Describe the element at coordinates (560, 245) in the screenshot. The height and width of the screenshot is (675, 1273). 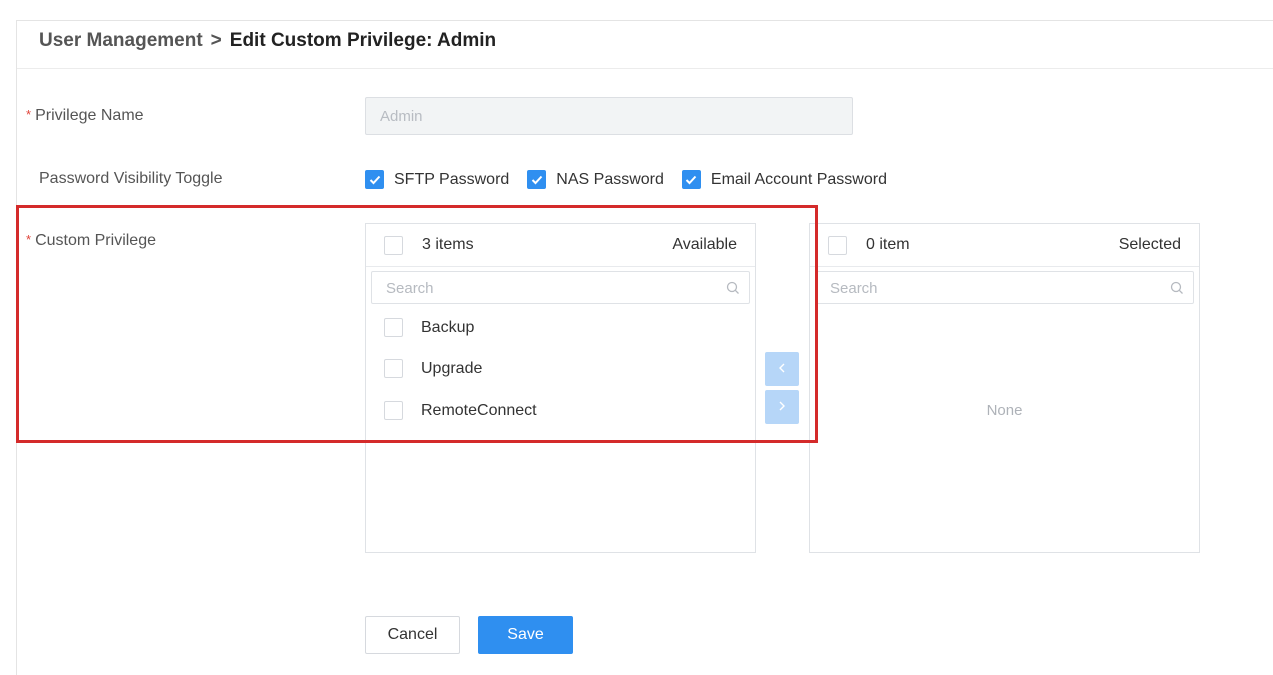
I see `available-panel-header: 3 items Available` at that location.